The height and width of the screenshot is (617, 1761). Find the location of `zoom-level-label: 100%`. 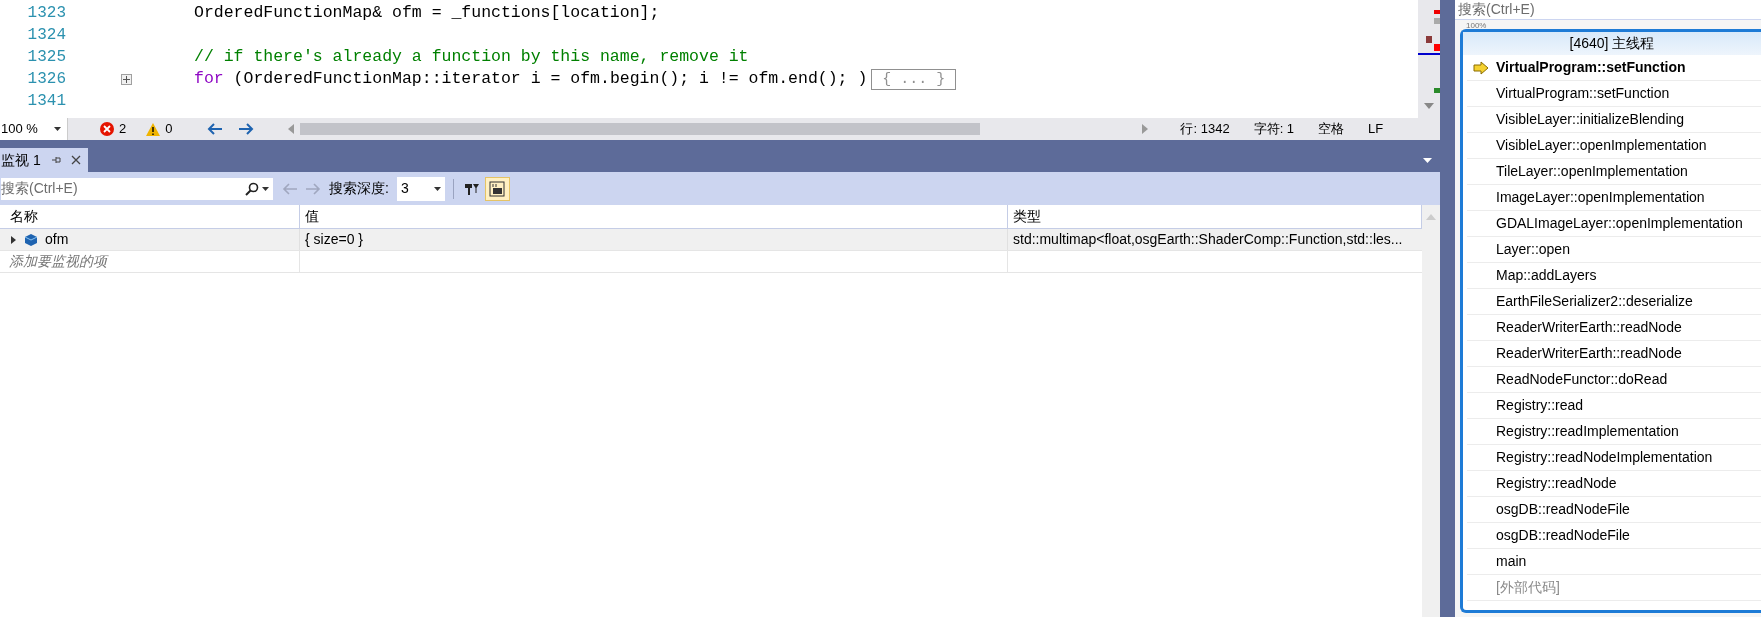

zoom-level-label: 100% is located at coordinates (1476, 26).